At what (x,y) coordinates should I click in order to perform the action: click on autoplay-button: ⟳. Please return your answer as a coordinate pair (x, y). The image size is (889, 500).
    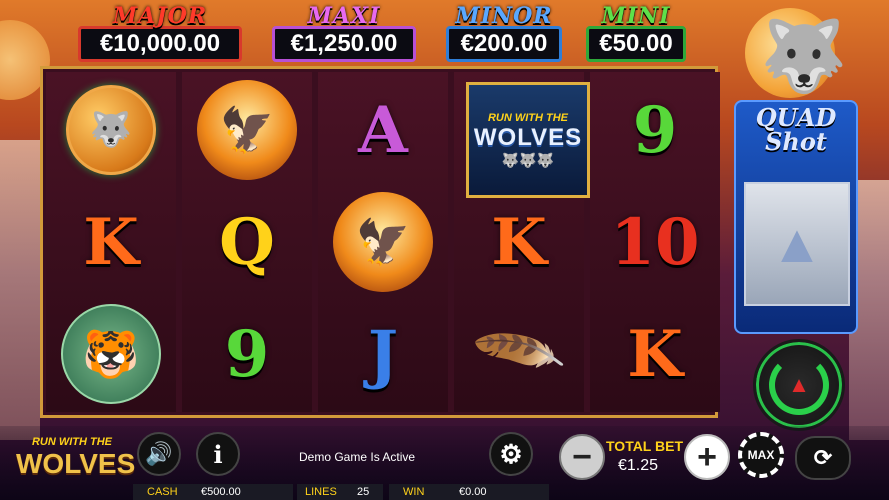
    Looking at the image, I should click on (823, 458).